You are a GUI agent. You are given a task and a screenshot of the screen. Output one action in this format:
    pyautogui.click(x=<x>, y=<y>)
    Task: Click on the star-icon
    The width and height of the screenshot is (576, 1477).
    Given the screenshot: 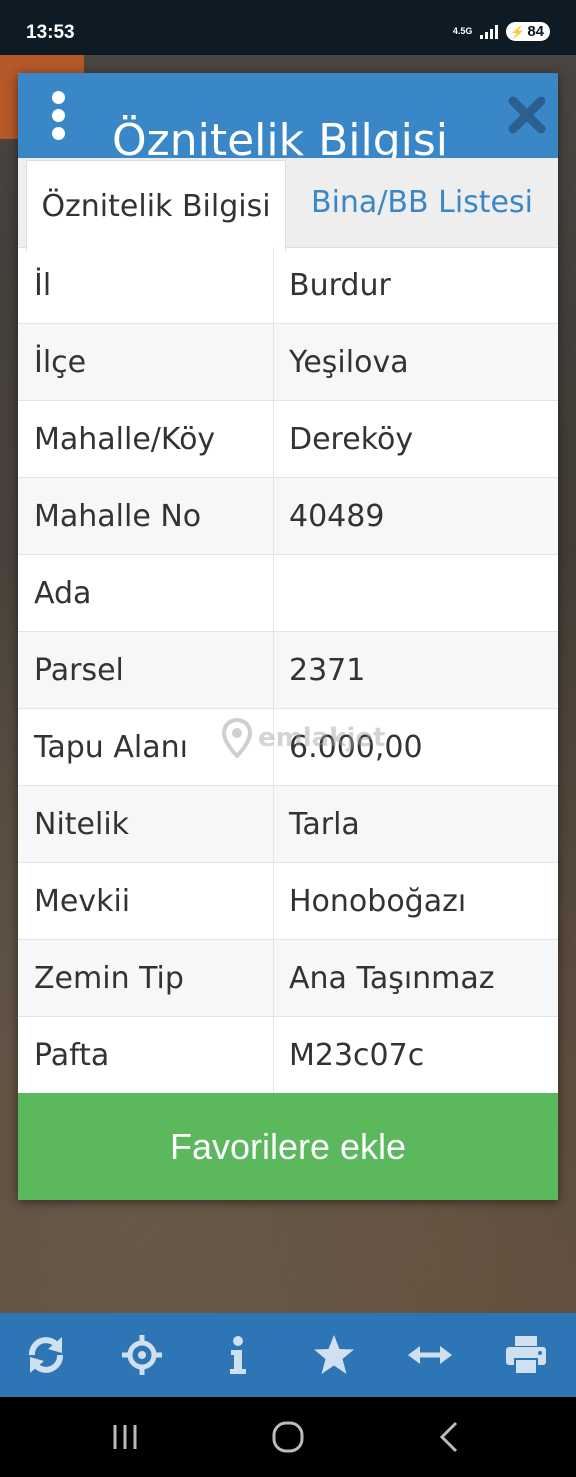 What is the action you would take?
    pyautogui.click(x=334, y=1355)
    